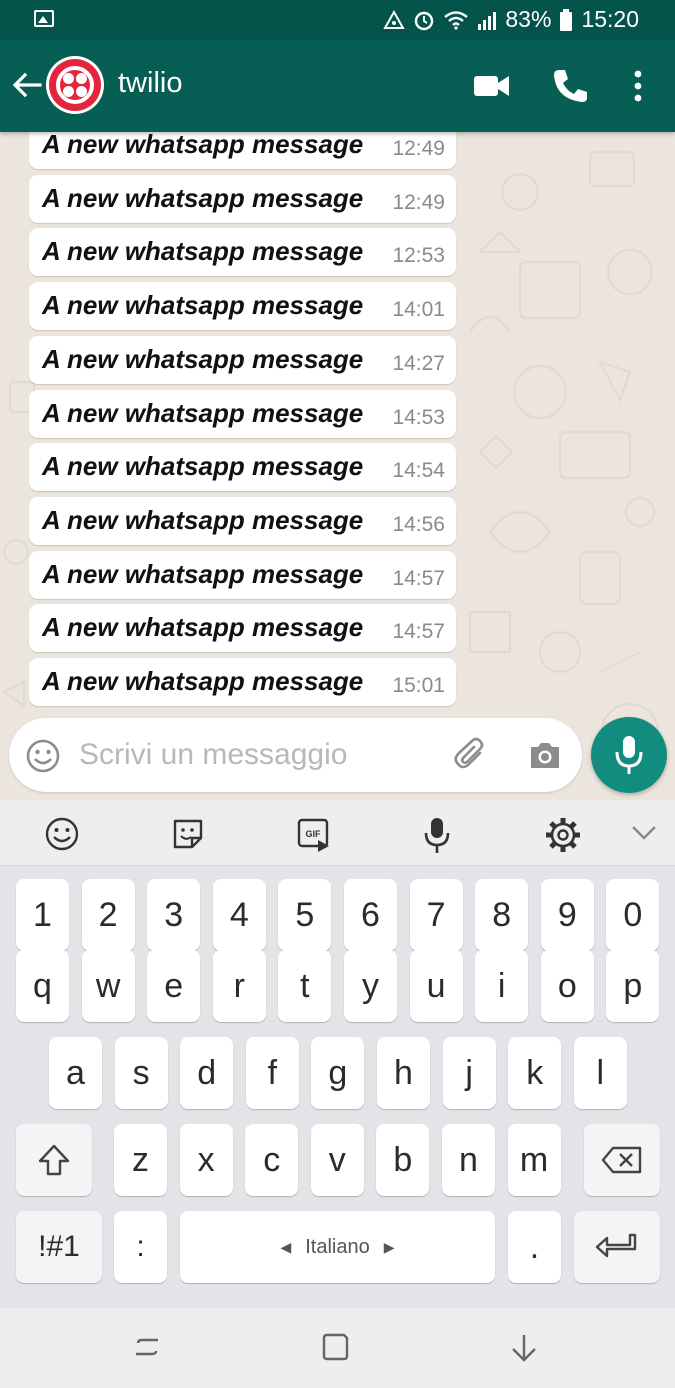 This screenshot has height=1388, width=675. What do you see at coordinates (140, 1247) in the screenshot?
I see `colon-key: :` at bounding box center [140, 1247].